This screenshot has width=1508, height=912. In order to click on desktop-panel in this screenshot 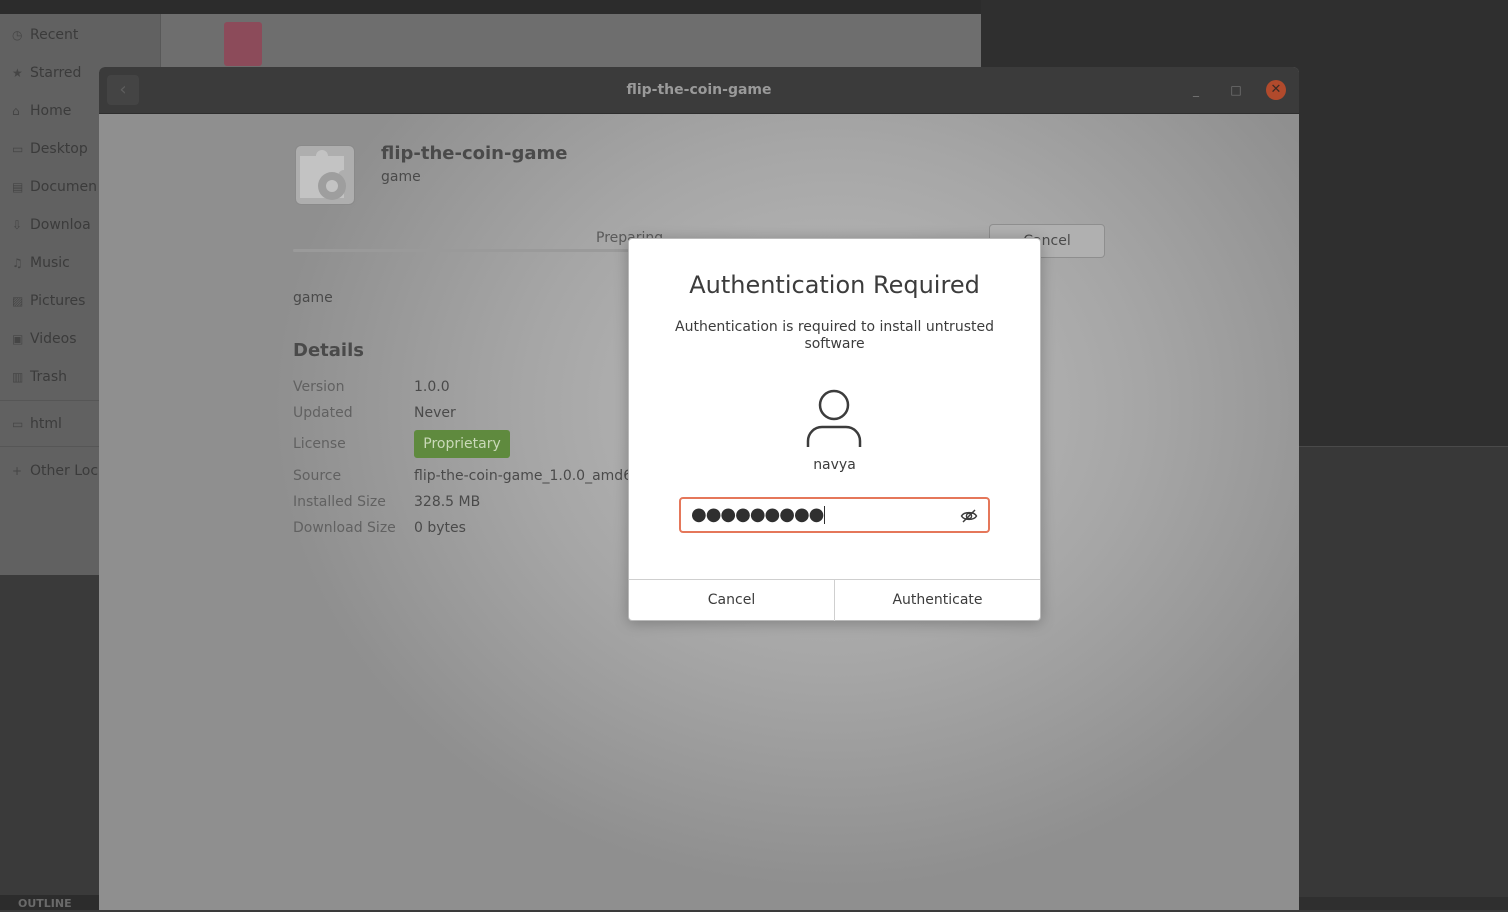, I will do `click(1403, 671)`.